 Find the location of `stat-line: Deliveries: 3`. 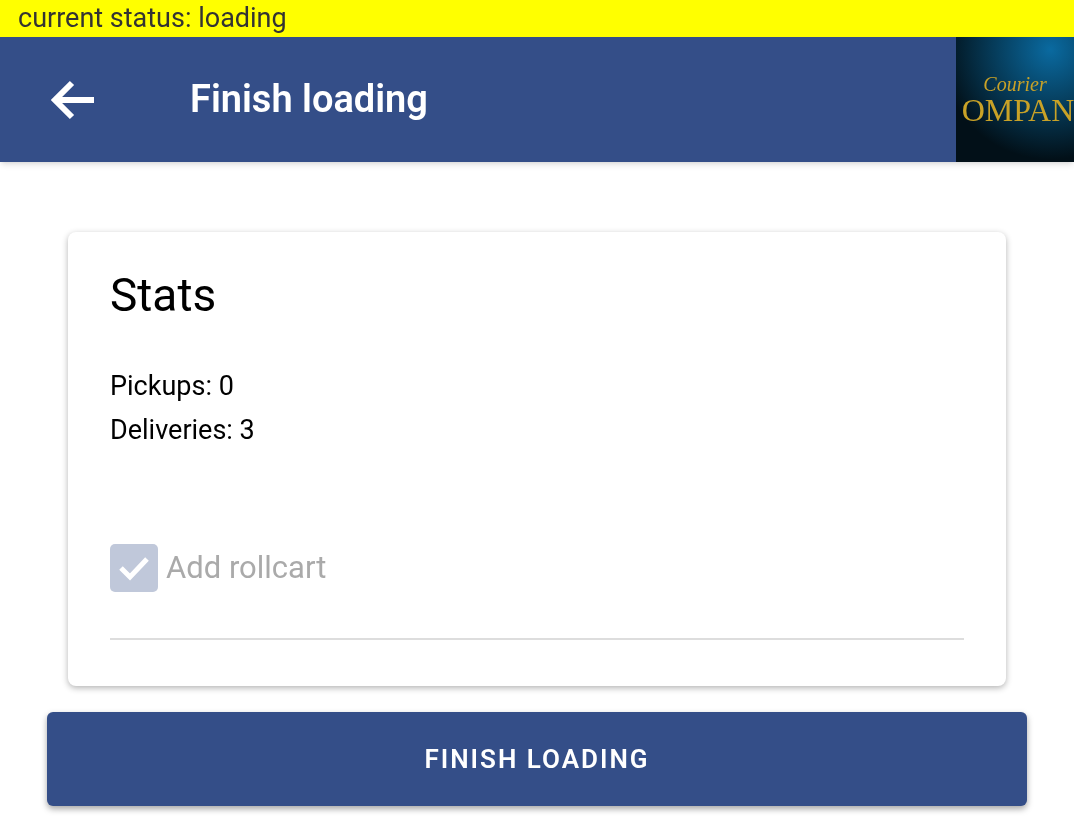

stat-line: Deliveries: 3 is located at coordinates (183, 430).